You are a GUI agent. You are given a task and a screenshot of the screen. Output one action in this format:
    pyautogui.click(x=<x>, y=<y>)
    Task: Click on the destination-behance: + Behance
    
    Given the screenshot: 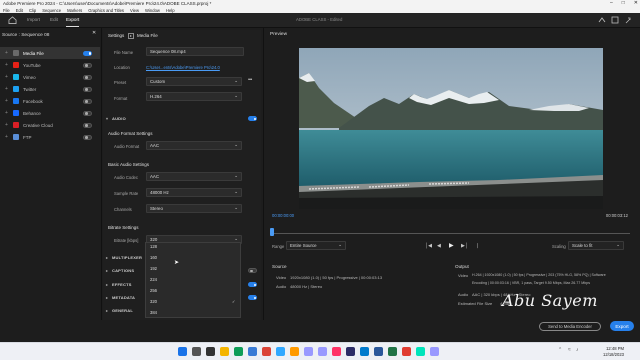 What is the action you would take?
    pyautogui.click(x=50, y=113)
    